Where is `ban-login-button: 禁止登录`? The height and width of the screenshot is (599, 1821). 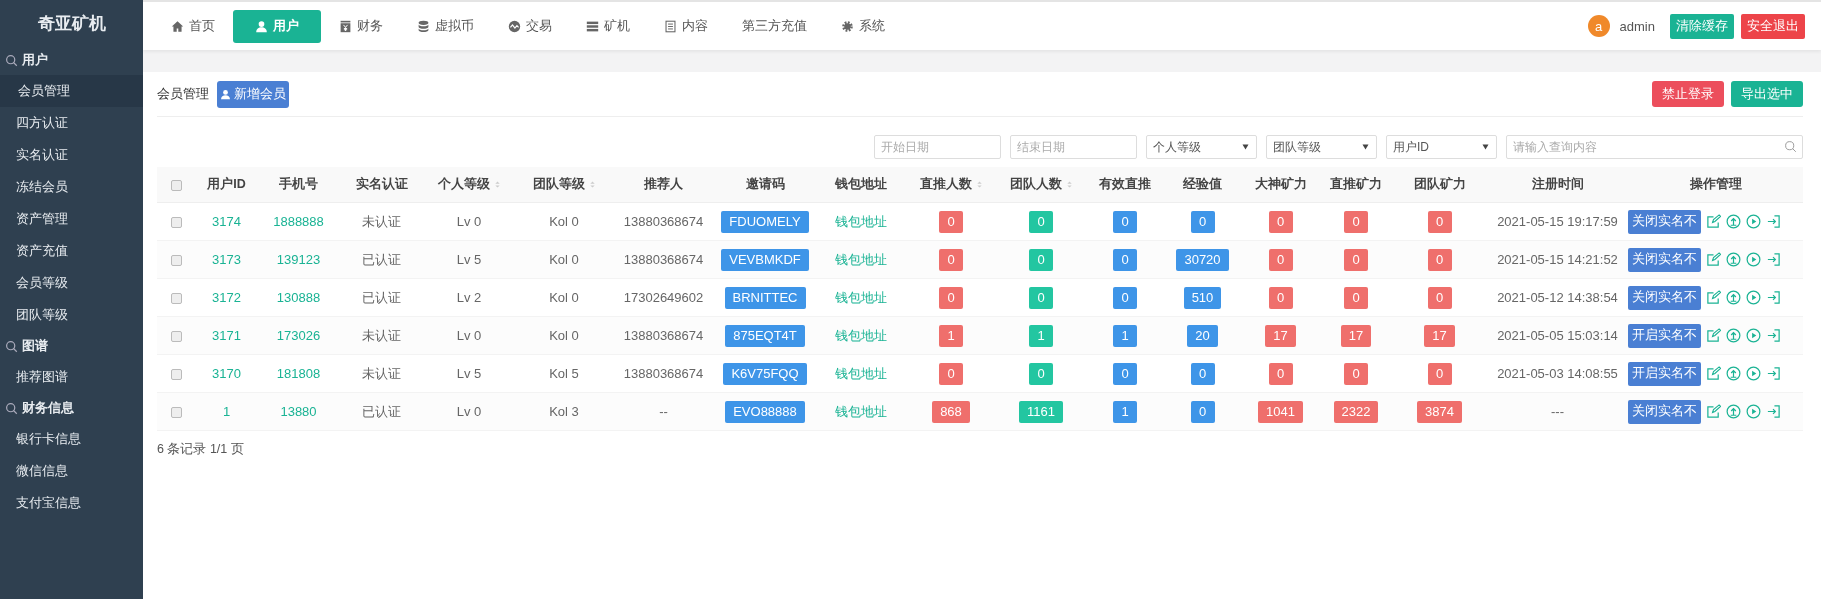
ban-login-button: 禁止登录 is located at coordinates (1688, 94).